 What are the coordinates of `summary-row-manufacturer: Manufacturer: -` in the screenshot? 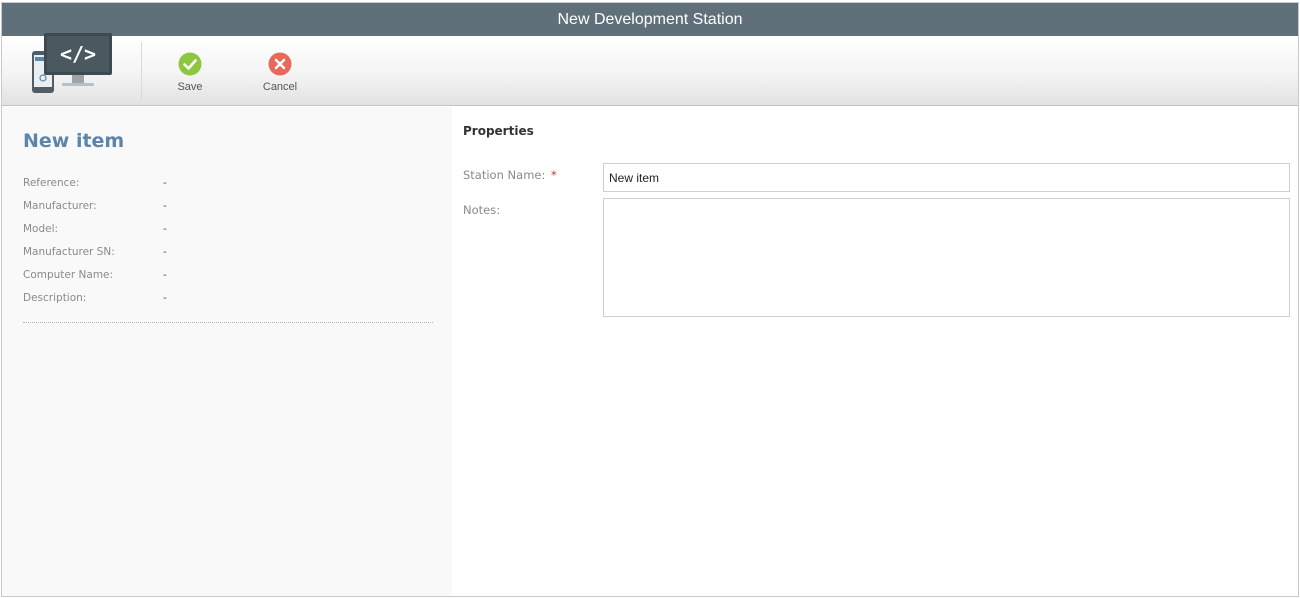 It's located at (228, 211).